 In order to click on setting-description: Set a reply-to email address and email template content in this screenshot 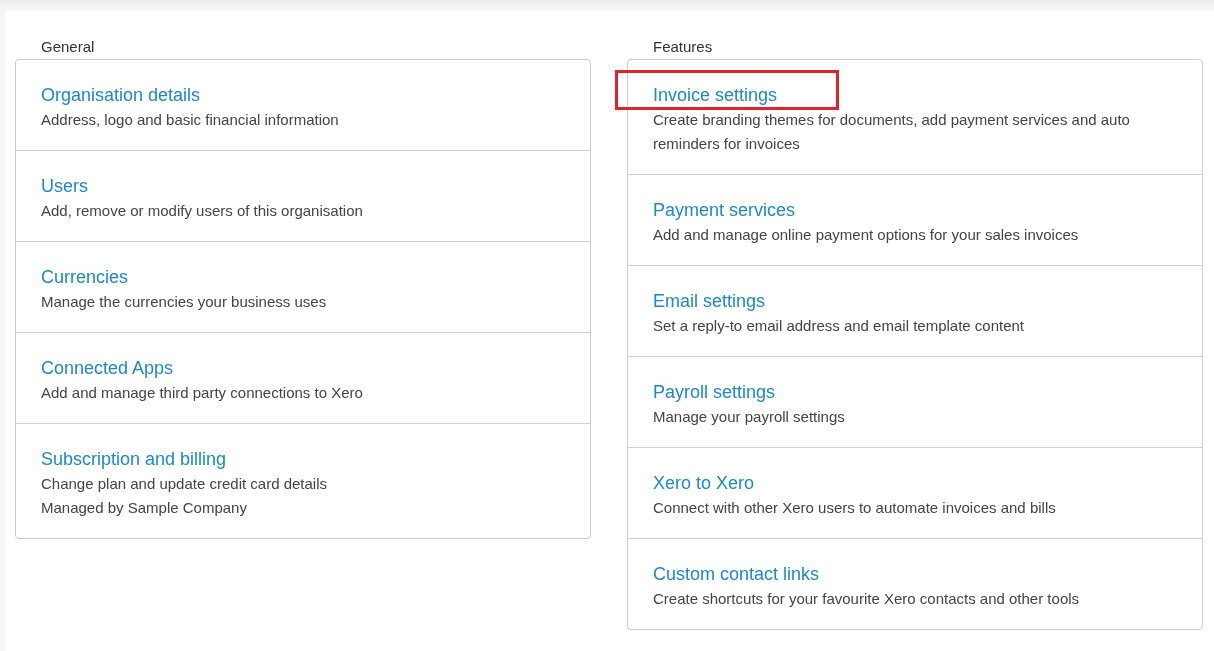, I will do `click(839, 326)`.